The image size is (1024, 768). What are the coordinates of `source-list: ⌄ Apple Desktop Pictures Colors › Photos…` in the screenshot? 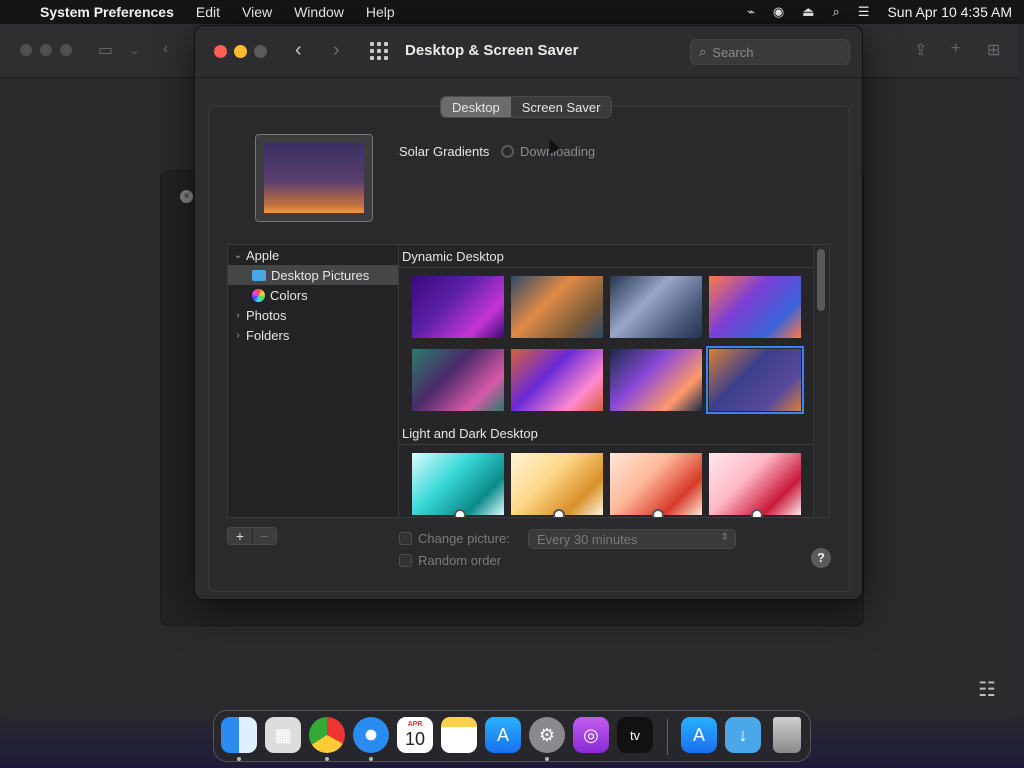 It's located at (313, 381).